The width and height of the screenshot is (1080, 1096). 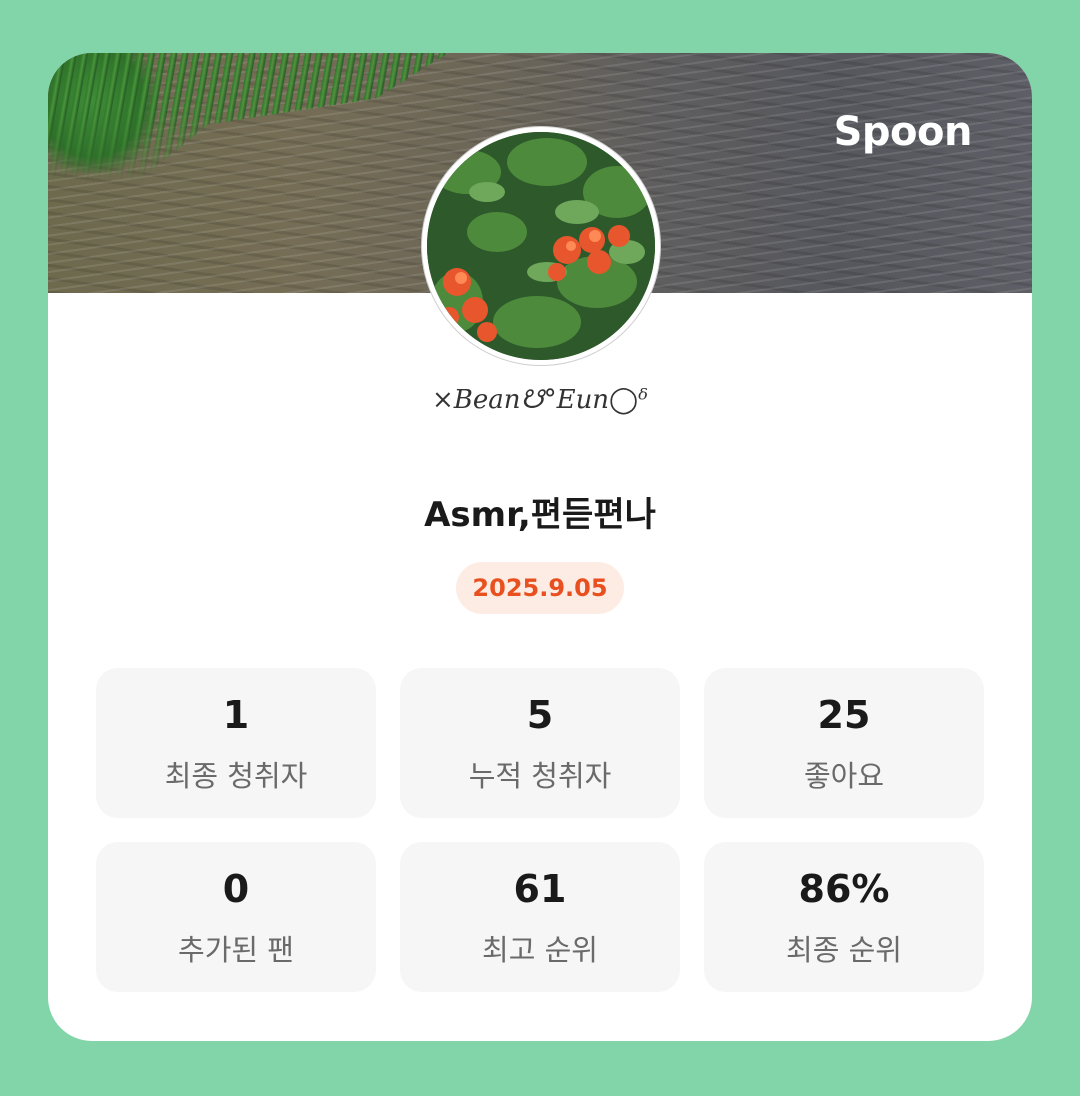 What do you see at coordinates (844, 715) in the screenshot?
I see `stat-value: 25` at bounding box center [844, 715].